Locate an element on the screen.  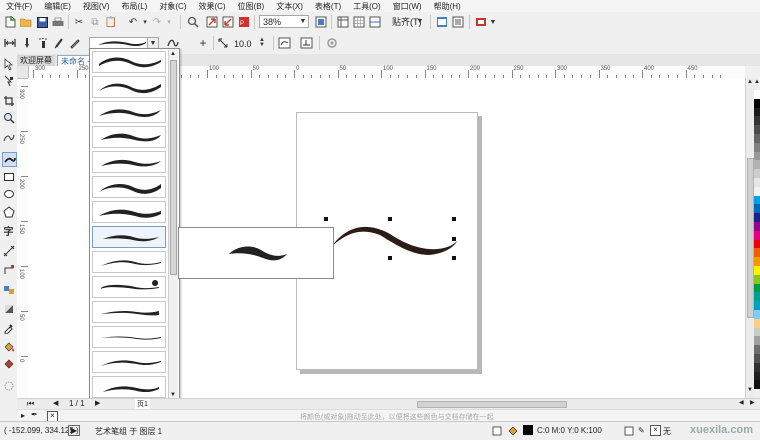
vertical-scroll-thumb is located at coordinates (750, 238).